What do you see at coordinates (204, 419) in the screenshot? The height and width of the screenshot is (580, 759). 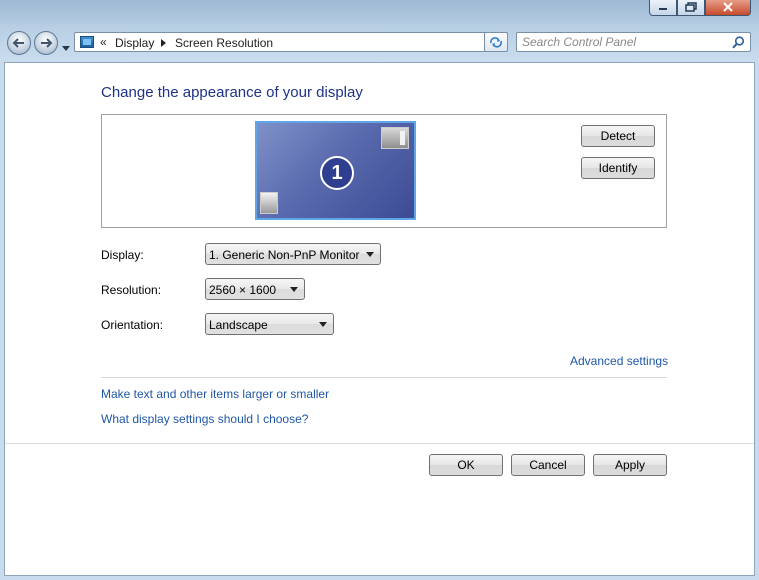 I see `display-settings-help-link: What display settings should I choose?` at bounding box center [204, 419].